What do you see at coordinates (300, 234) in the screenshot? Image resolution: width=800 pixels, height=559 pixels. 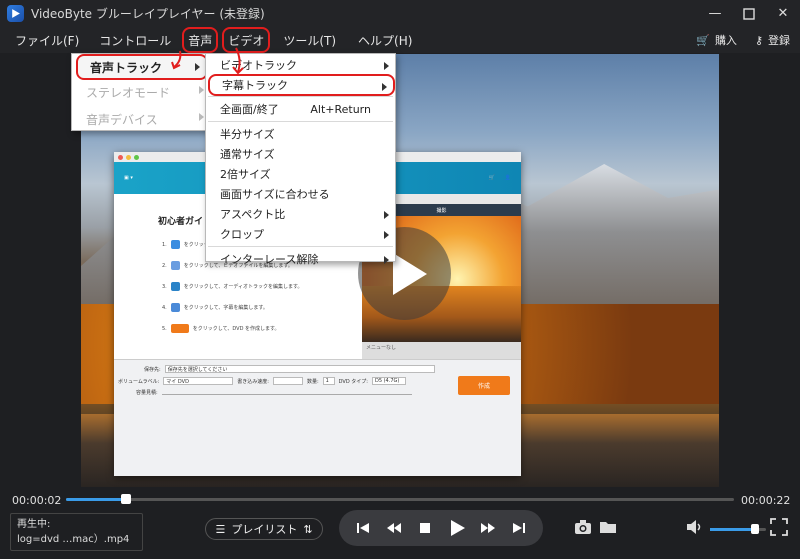 I see `video-menu-crop: クロップ` at bounding box center [300, 234].